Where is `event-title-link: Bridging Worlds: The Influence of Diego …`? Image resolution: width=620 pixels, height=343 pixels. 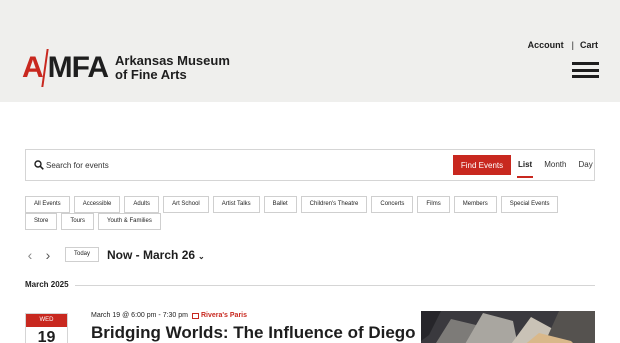 event-title-link: Bridging Worlds: The Influence of Diego … is located at coordinates (281, 333).